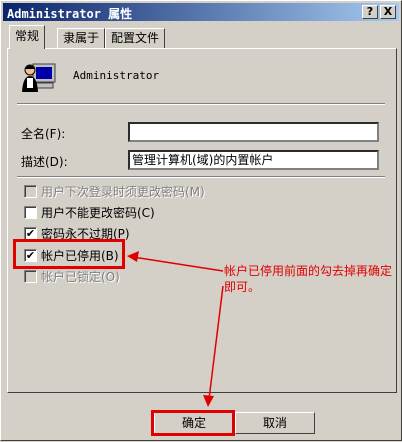 The image size is (402, 442). What do you see at coordinates (308, 279) in the screenshot?
I see `annotation-text: 帐户已停用前面的勾去掉再确定即可。` at bounding box center [308, 279].